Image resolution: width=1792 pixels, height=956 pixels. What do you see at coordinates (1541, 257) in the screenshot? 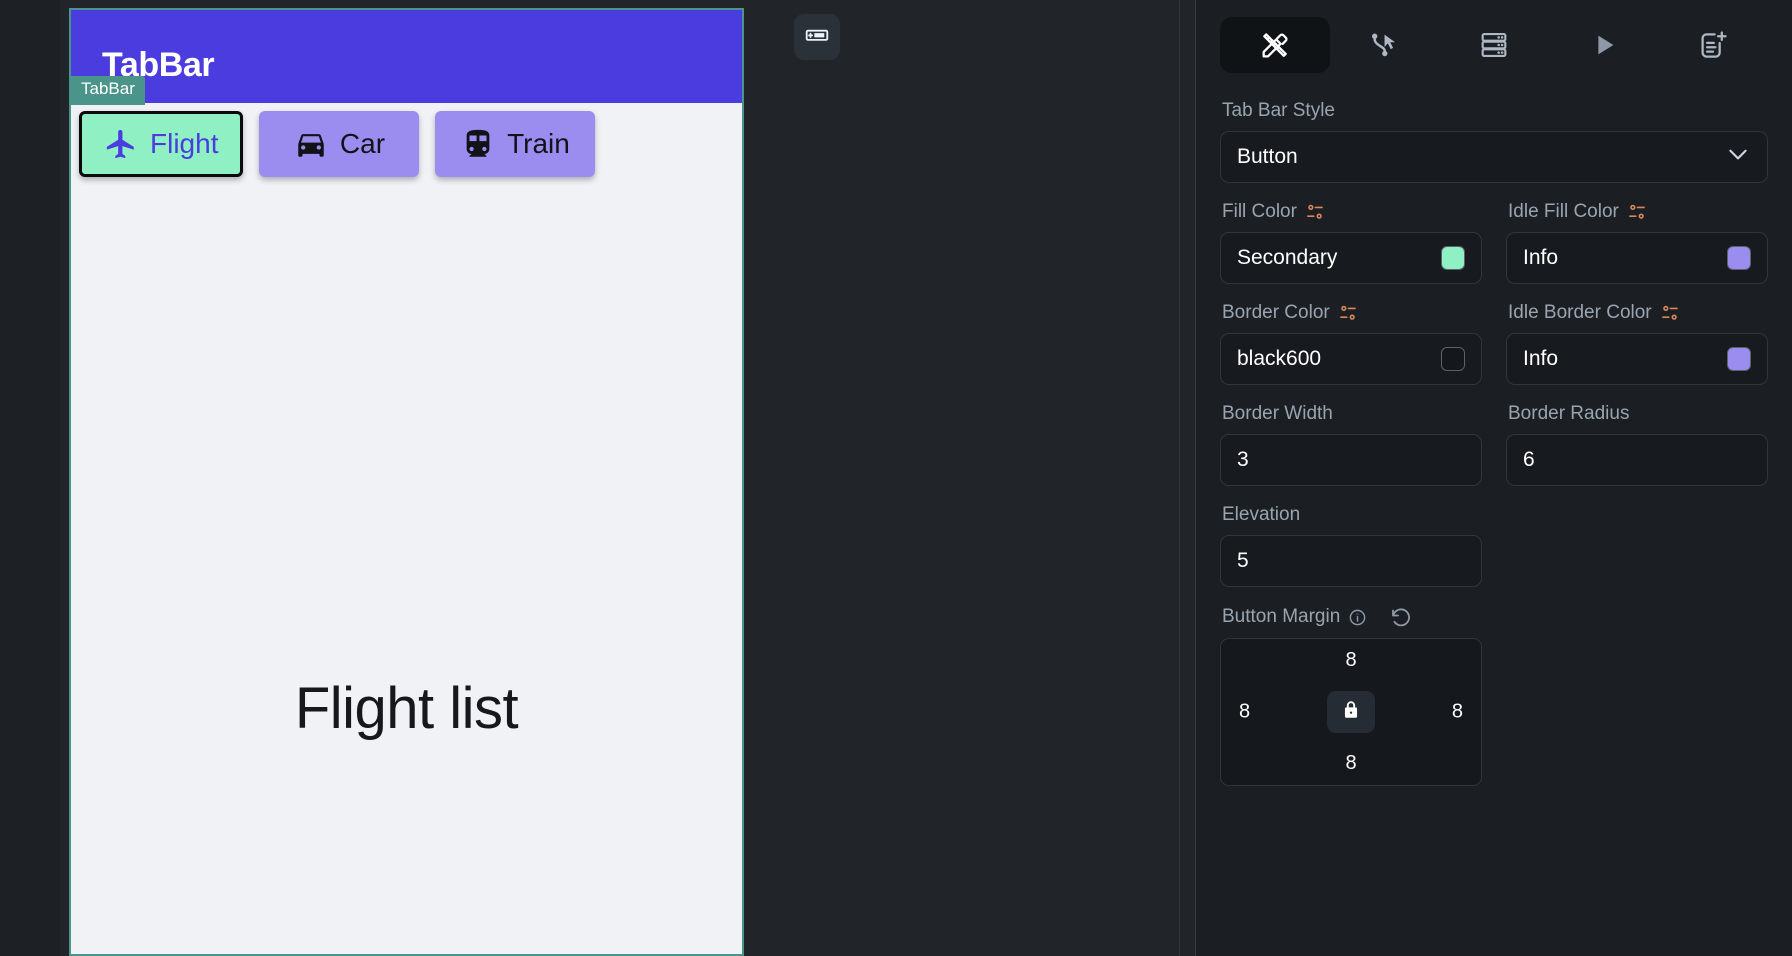
I see `idle-fill-color-value: Info` at bounding box center [1541, 257].